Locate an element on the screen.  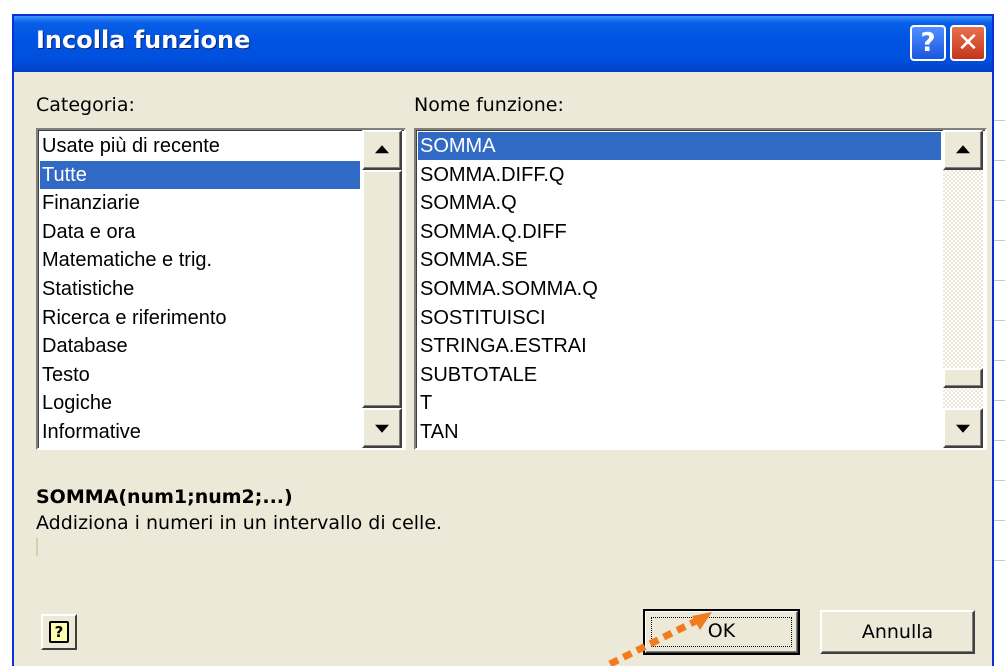
cancel-button: Annulla is located at coordinates (897, 632).